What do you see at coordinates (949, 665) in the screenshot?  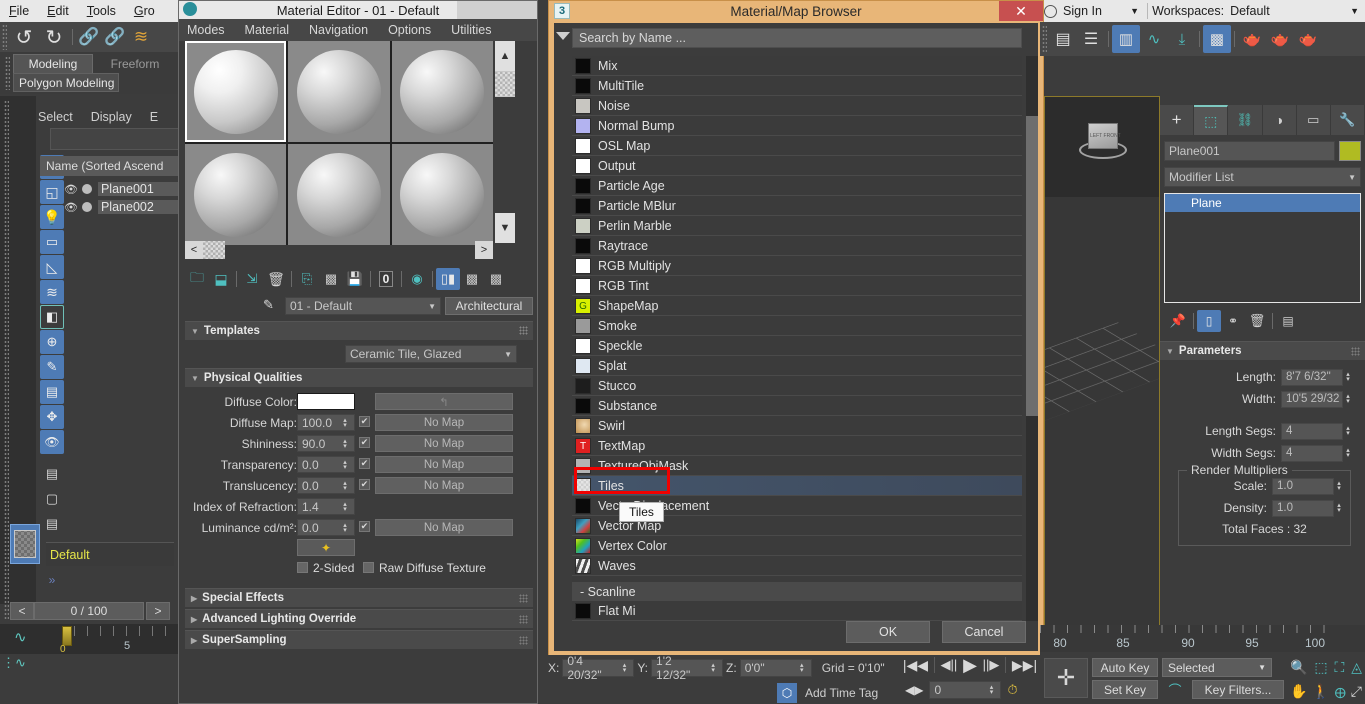 I see `previous-frame-icon: ◀||` at bounding box center [949, 665].